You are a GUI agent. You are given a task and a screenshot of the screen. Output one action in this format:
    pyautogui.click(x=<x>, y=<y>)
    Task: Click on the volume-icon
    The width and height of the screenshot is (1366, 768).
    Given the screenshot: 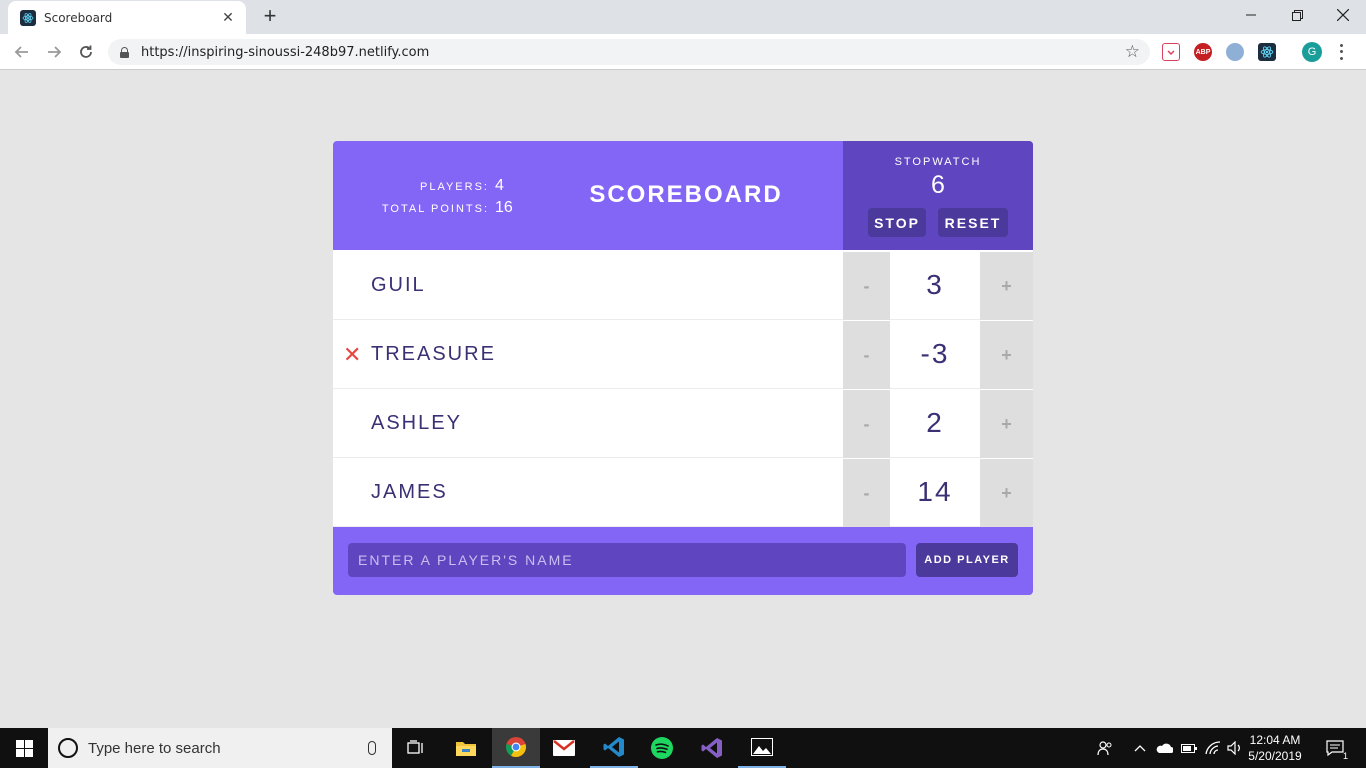 What is the action you would take?
    pyautogui.click(x=1235, y=748)
    